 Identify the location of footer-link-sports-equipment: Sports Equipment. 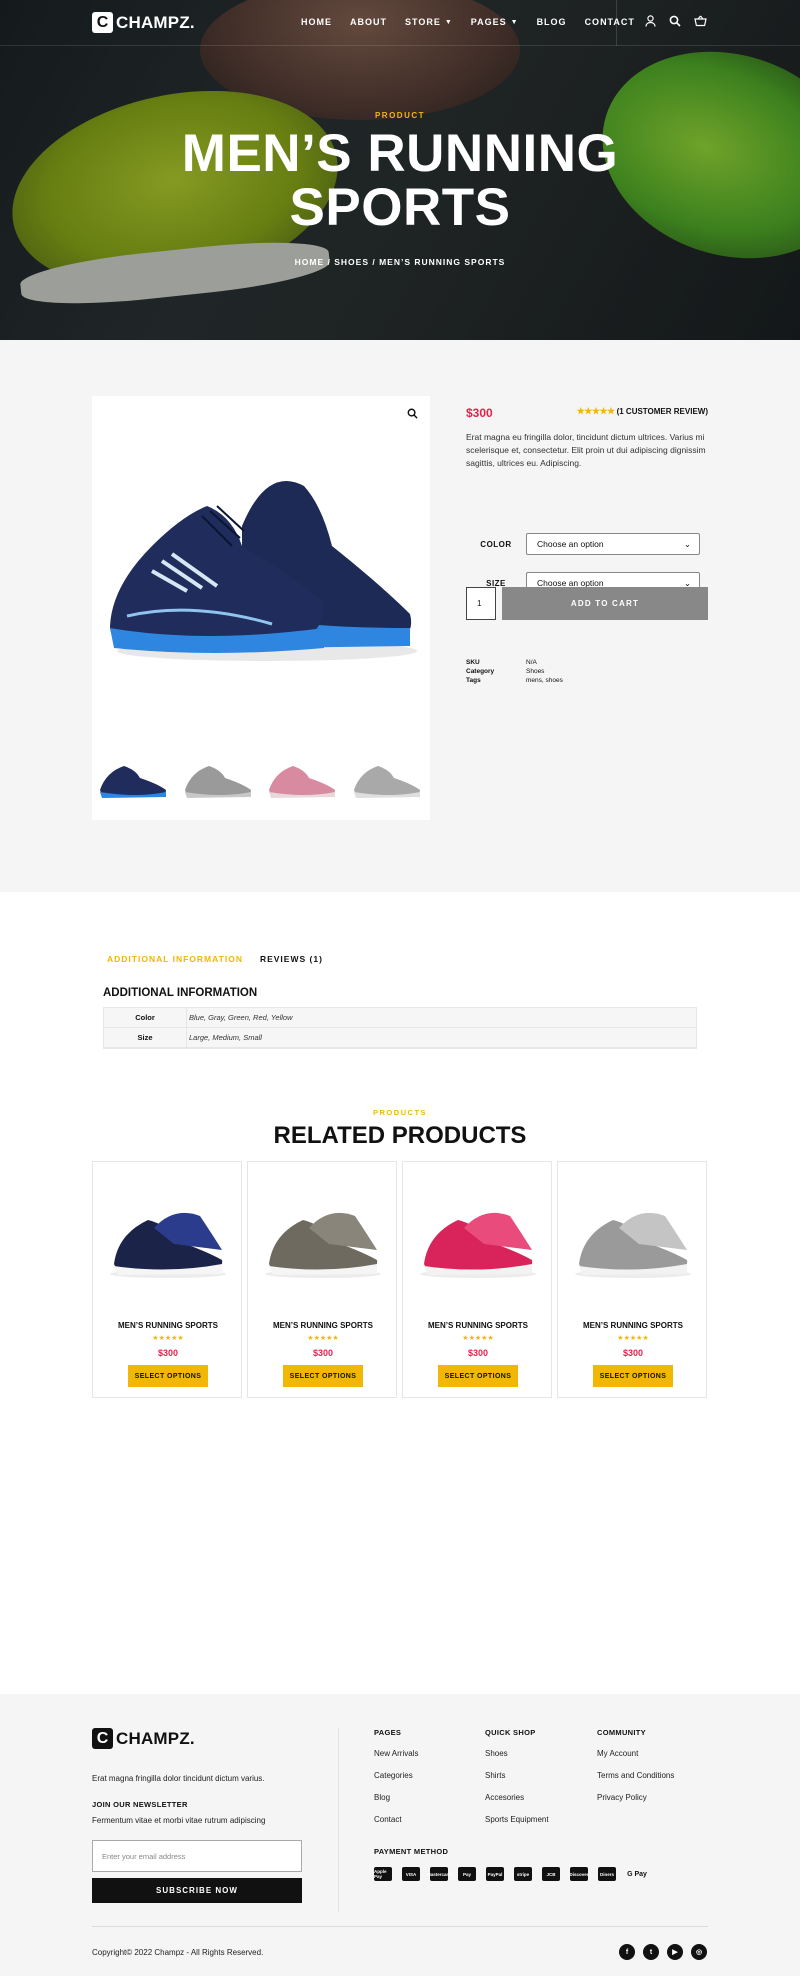
(517, 1819).